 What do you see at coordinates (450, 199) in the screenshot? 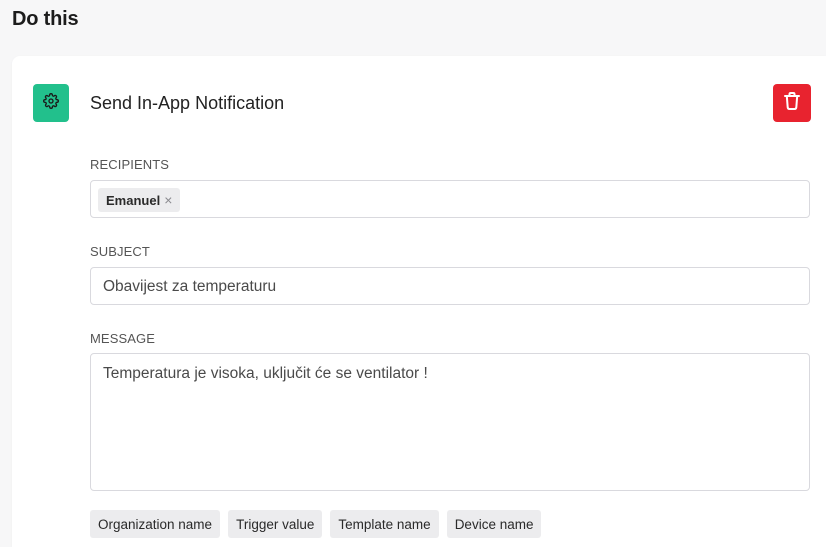
I see `recipients-input: Emanuel ×` at bounding box center [450, 199].